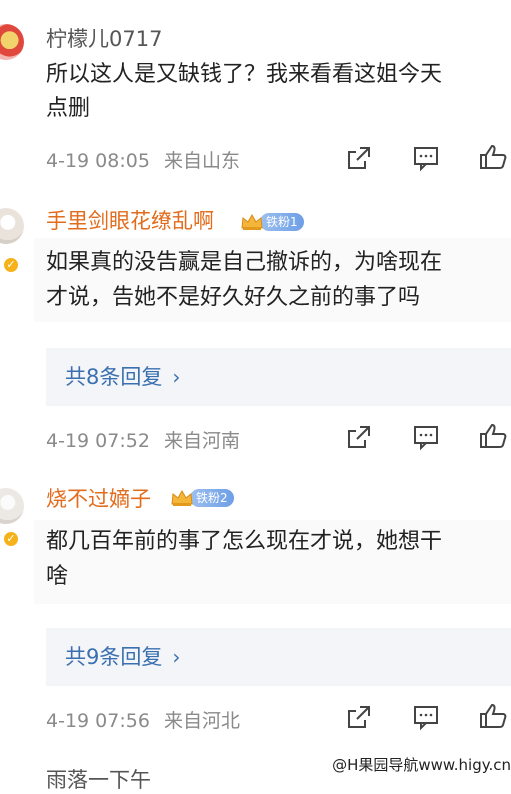 This screenshot has width=511, height=794. Describe the element at coordinates (98, 779) in the screenshot. I see `username: 雨落一下午` at that location.